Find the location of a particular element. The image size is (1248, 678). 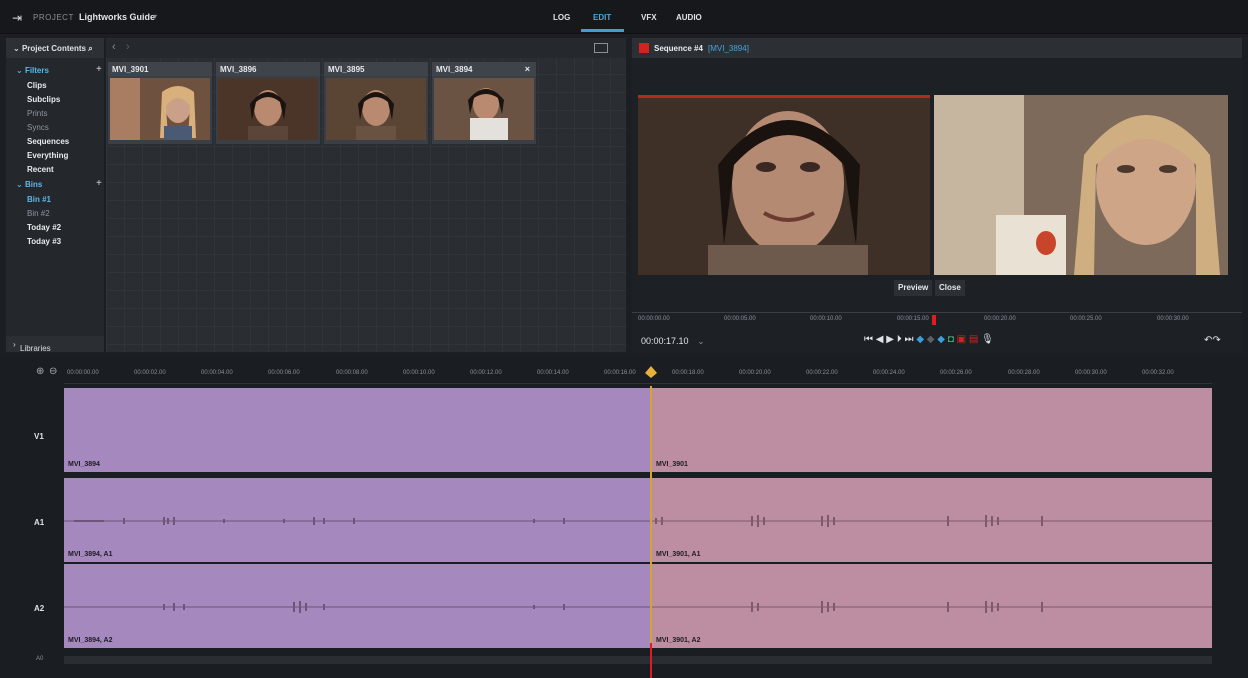

ruler-label: 00:00:05.00 is located at coordinates (740, 319).